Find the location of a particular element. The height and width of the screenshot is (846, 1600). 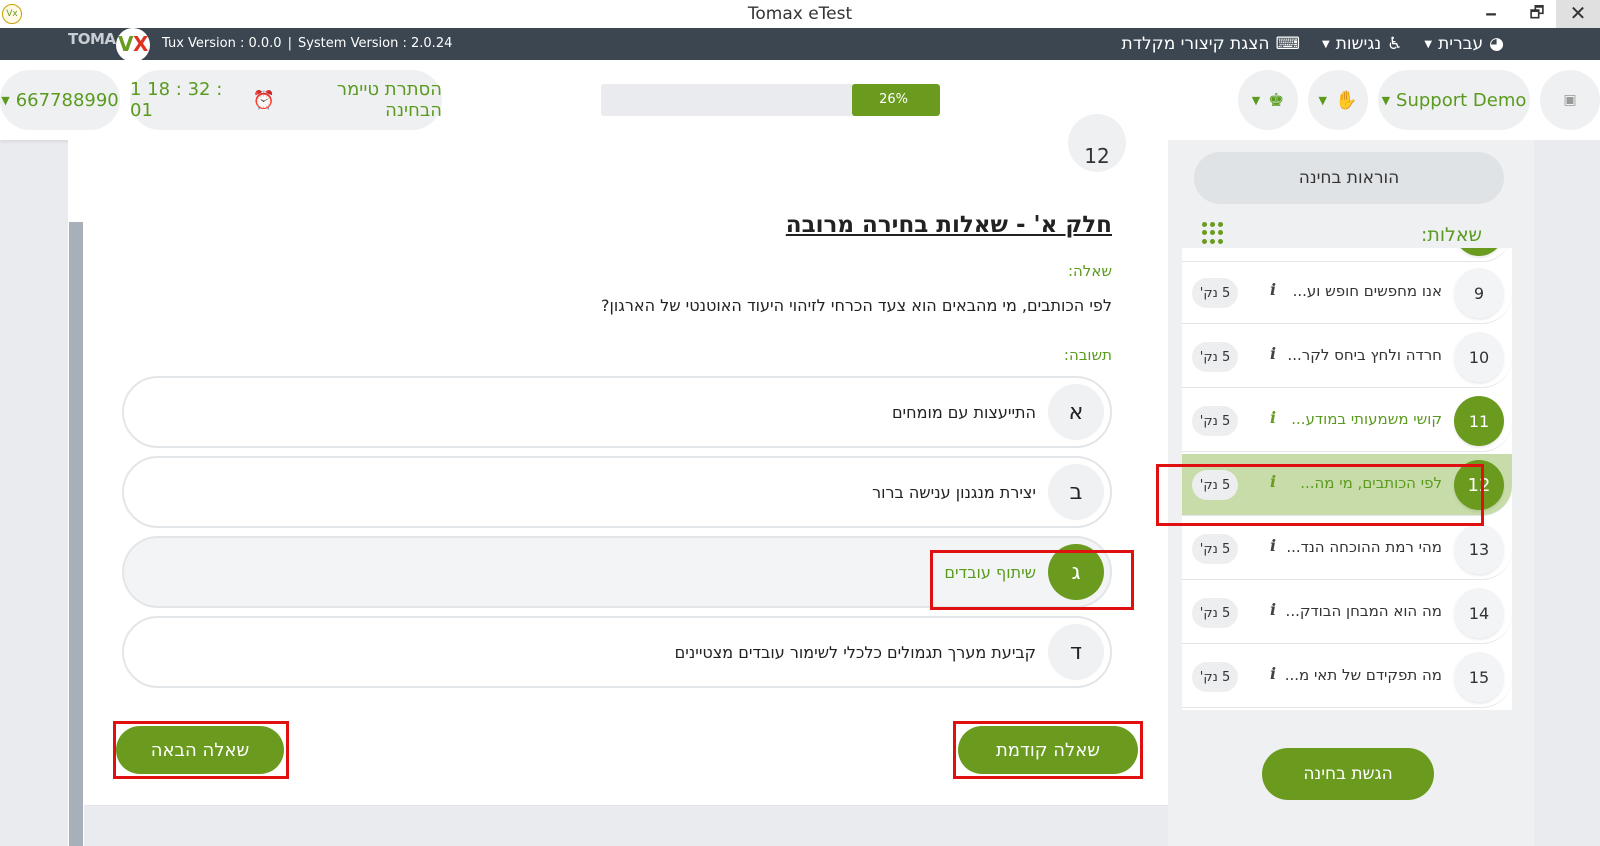

brand-logo: TOMA VX ✓ is located at coordinates (131, 55).